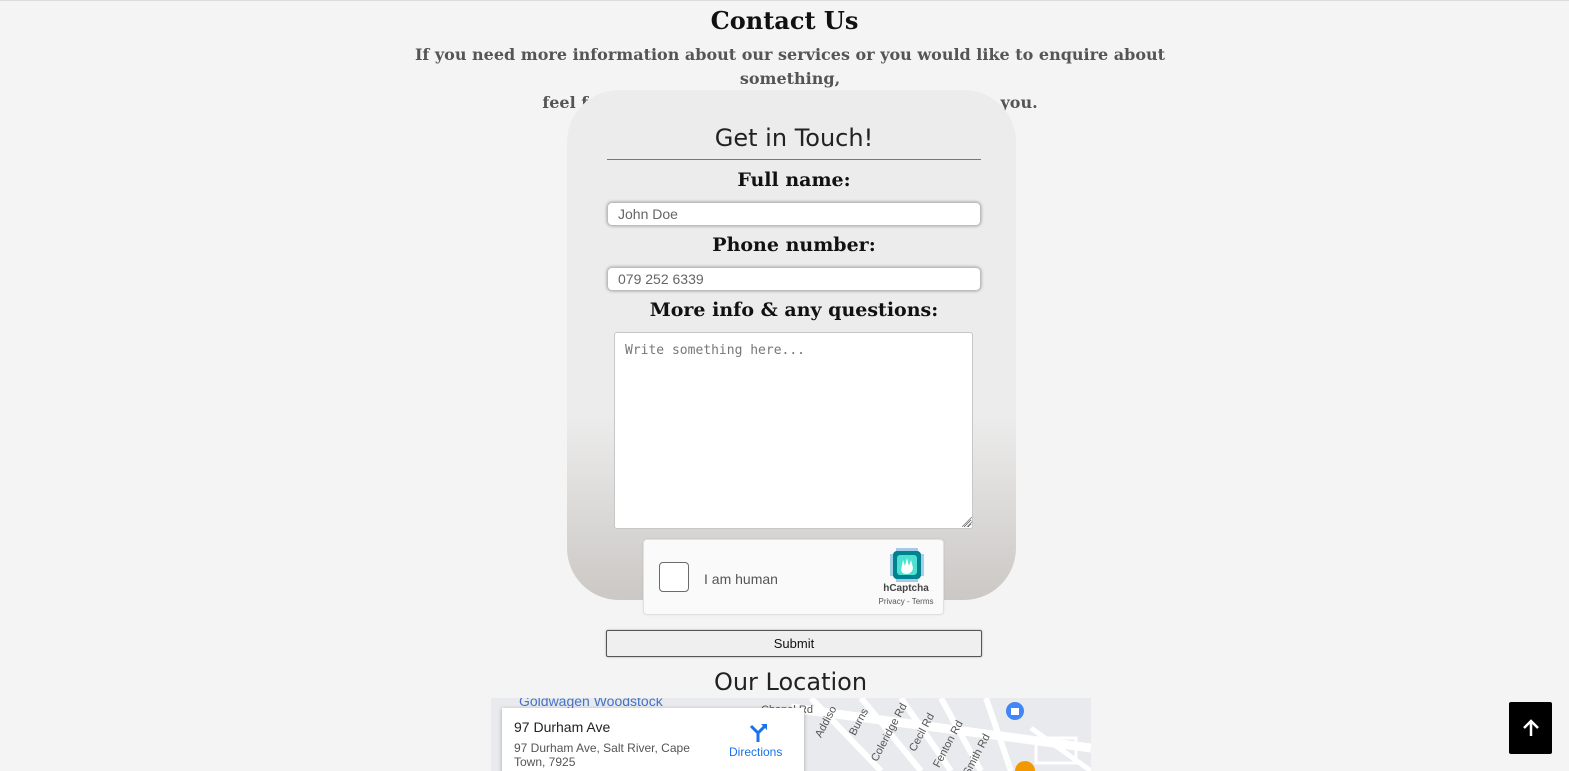 This screenshot has height=771, width=1569. I want to click on captcha-label: I am human, so click(741, 579).